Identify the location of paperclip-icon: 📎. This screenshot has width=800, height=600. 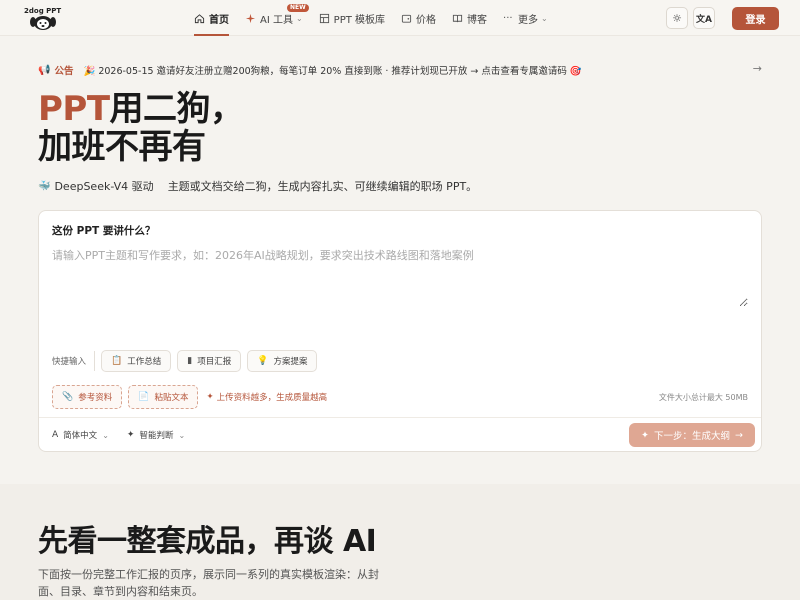
(68, 397).